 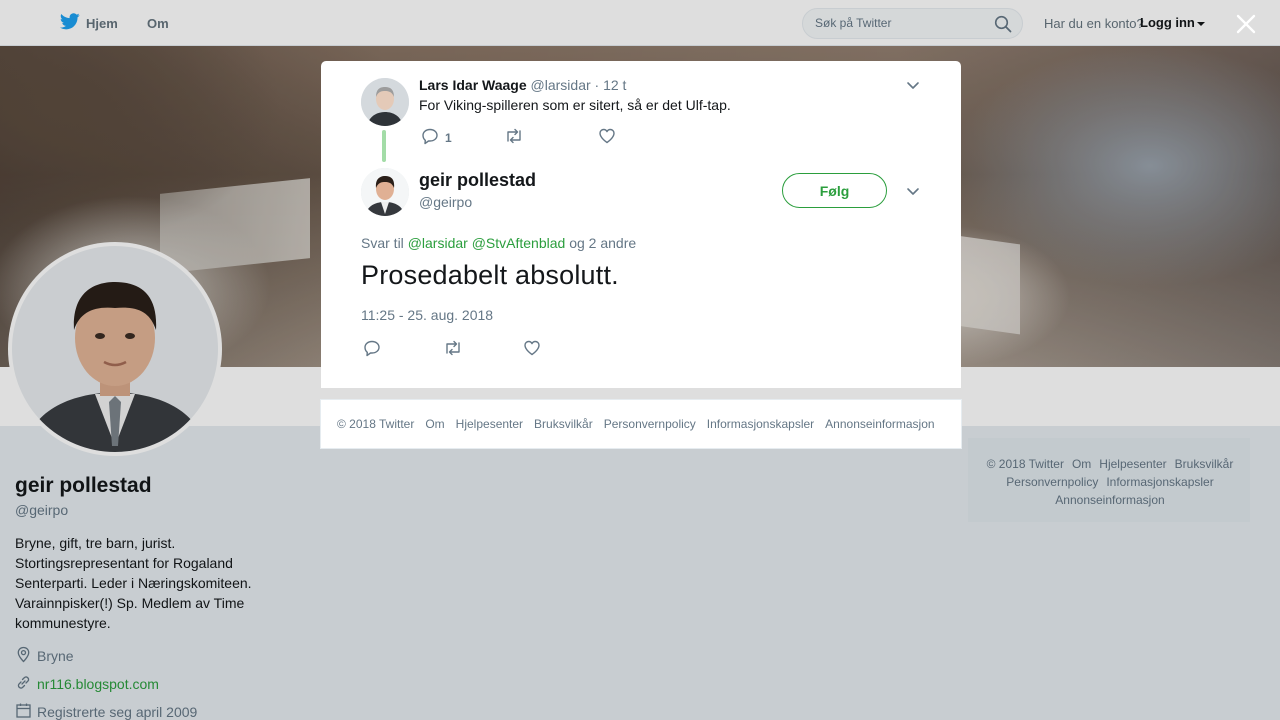 I want to click on thread-connector-line, so click(x=384, y=146).